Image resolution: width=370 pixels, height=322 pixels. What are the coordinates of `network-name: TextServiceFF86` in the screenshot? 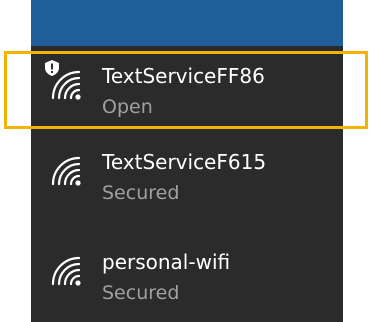 It's located at (183, 76).